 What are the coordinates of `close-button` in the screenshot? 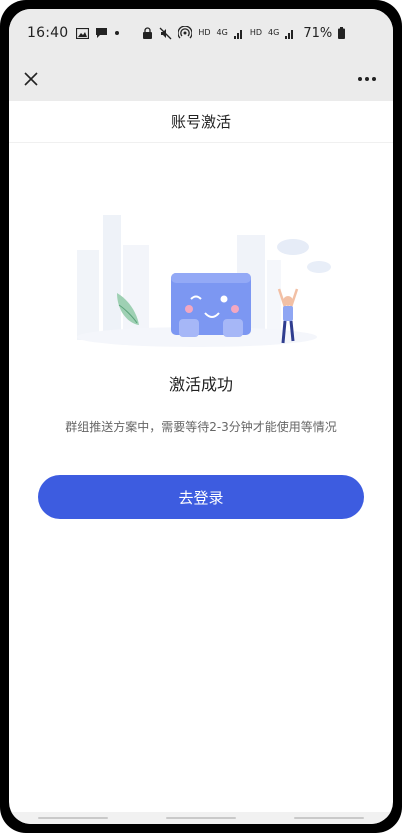 It's located at (31, 79).